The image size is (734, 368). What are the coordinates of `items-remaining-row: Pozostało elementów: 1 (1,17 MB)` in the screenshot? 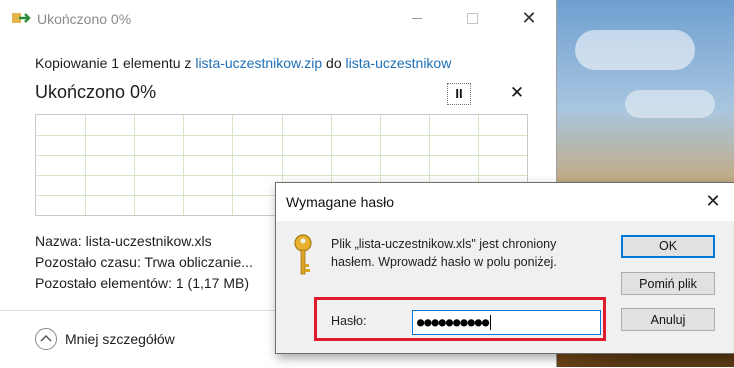 It's located at (142, 283).